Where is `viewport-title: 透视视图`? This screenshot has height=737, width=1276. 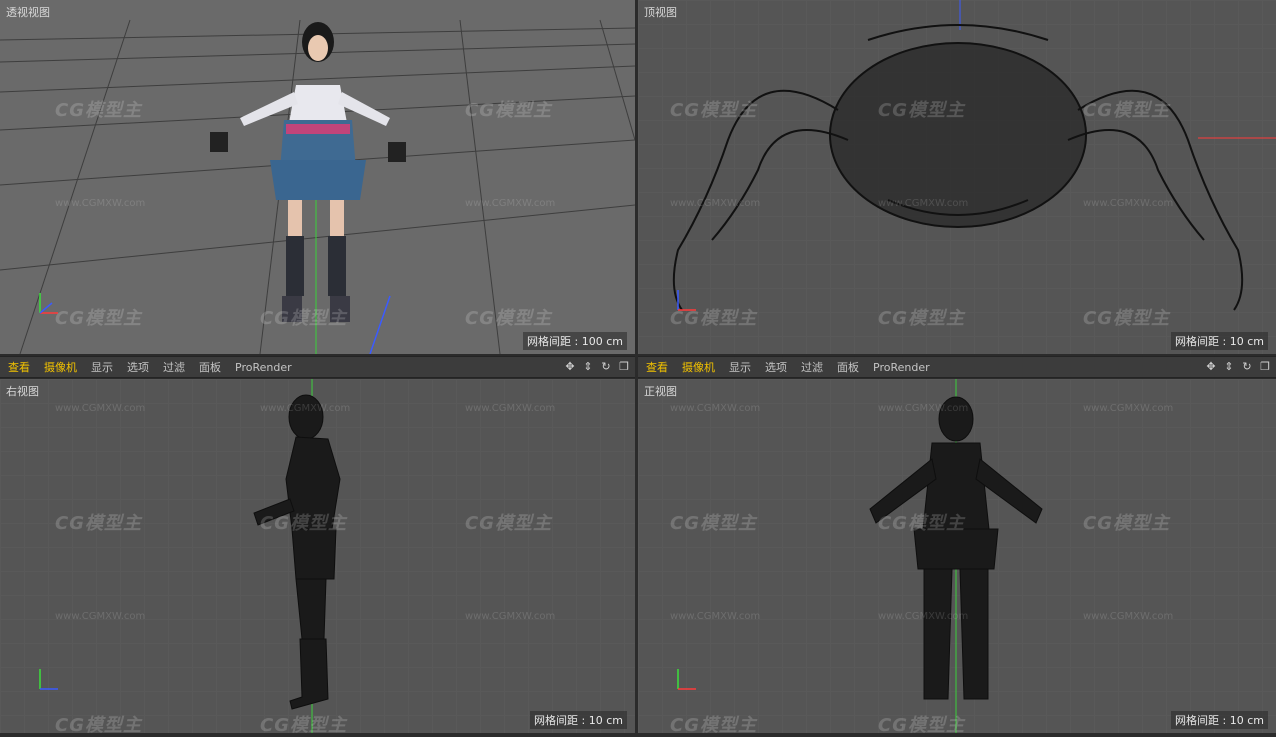
viewport-title: 透视视图 is located at coordinates (28, 12).